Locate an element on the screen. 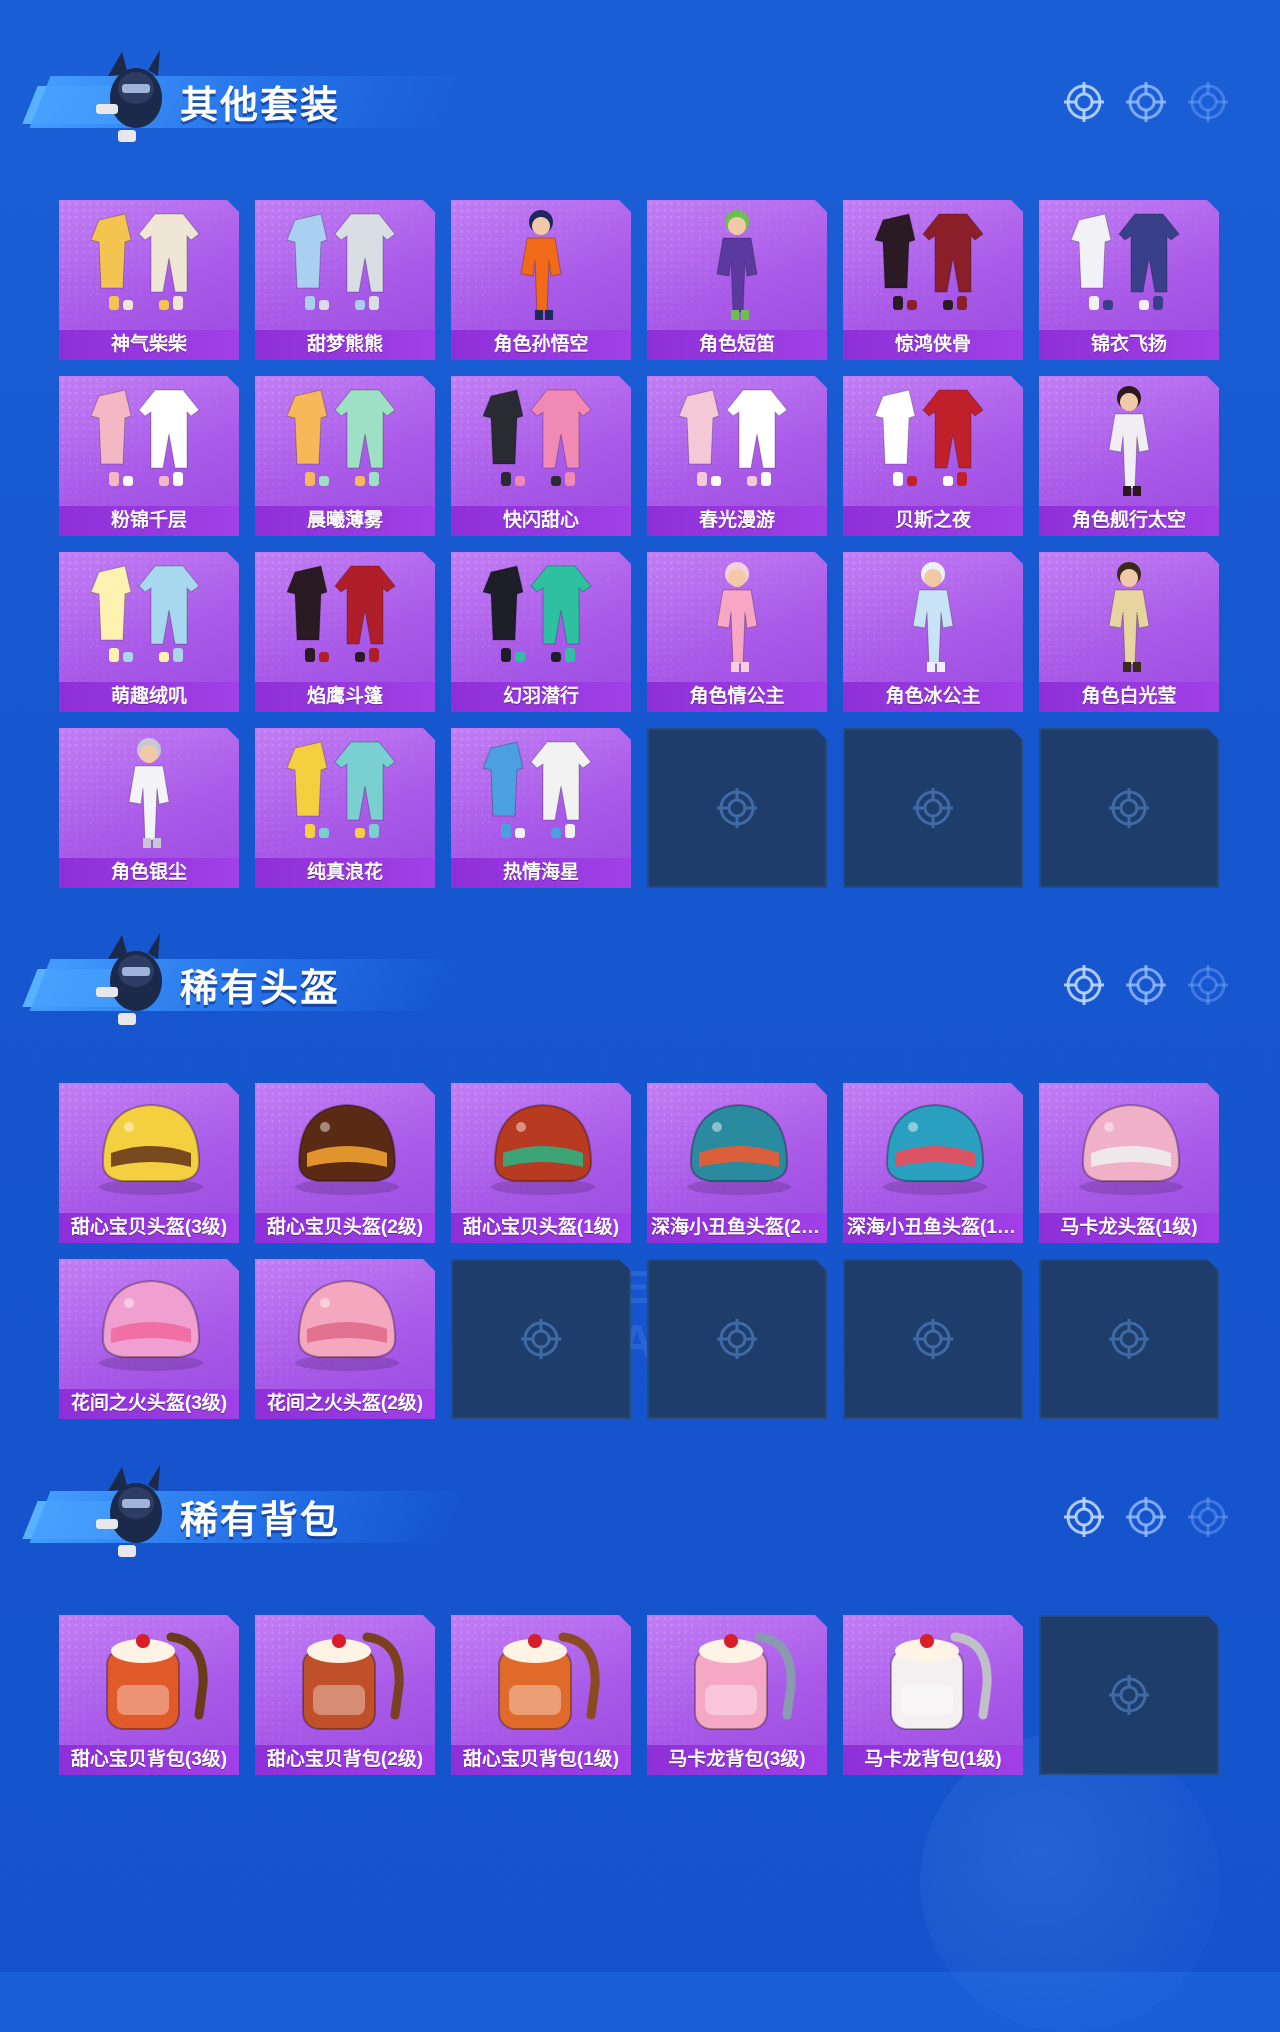  item-card: 马卡龙背包(1级) is located at coordinates (933, 1695).